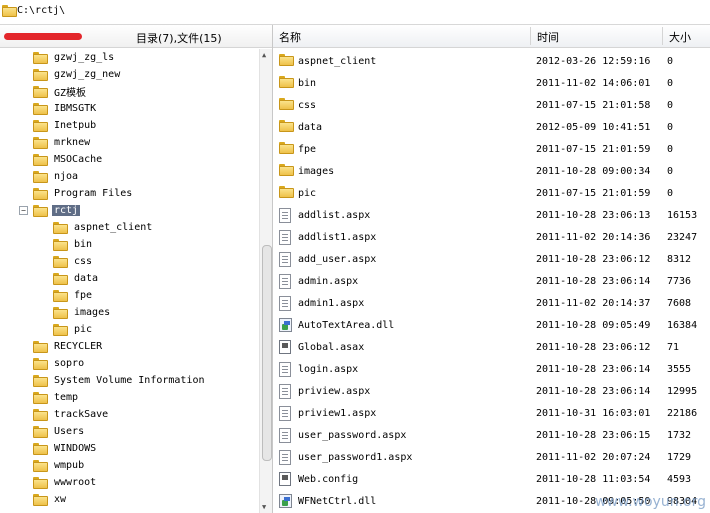  What do you see at coordinates (491, 282) in the screenshot?
I see `file-row: admin.aspx 2011-10-28 23:06:14 7736` at bounding box center [491, 282].